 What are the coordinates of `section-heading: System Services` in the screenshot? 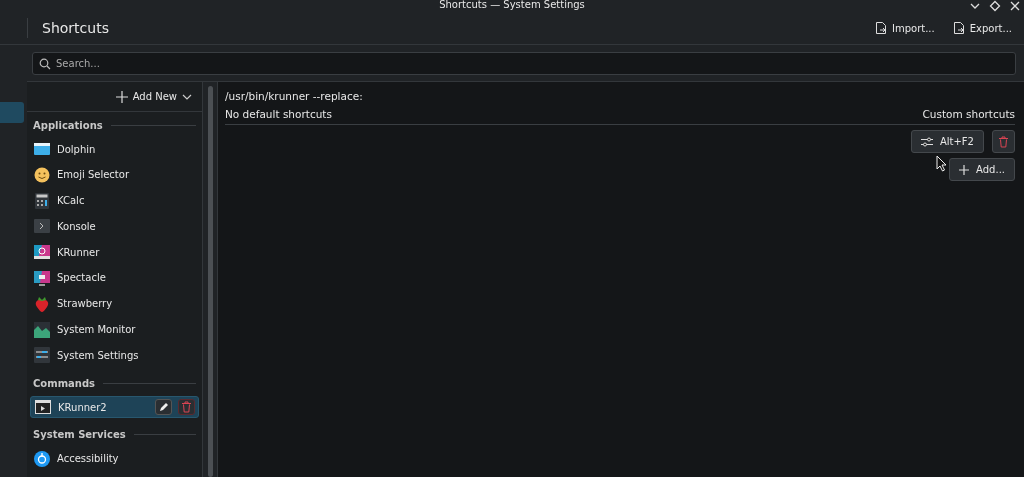 It's located at (79, 435).